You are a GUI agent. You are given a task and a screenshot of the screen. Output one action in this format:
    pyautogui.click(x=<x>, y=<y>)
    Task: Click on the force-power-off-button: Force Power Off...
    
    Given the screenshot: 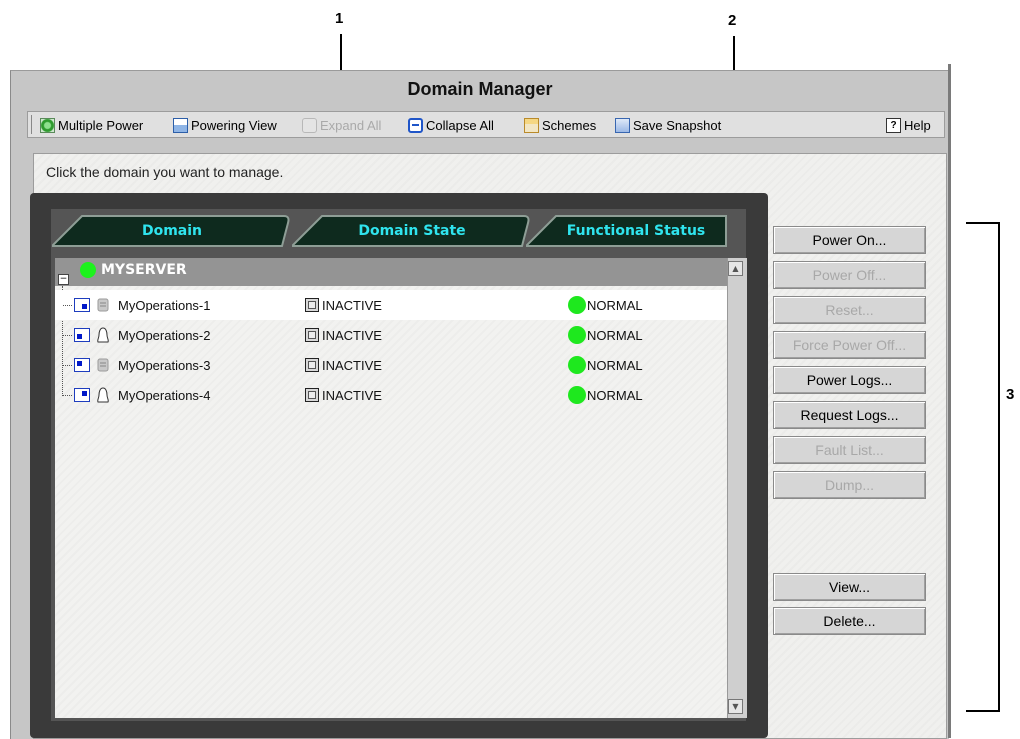 What is the action you would take?
    pyautogui.click(x=849, y=345)
    